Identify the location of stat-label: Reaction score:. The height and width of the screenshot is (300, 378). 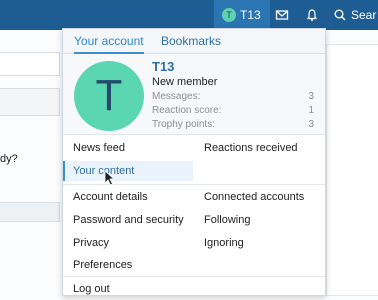
(187, 110).